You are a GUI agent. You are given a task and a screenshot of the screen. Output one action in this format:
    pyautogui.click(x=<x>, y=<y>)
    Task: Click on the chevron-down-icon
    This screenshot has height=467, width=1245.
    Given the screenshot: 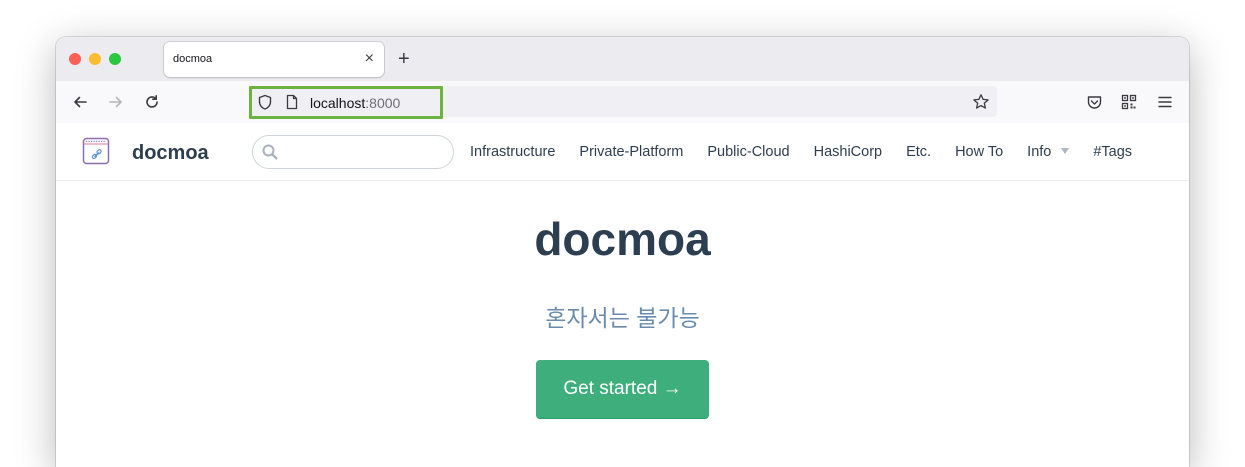 What is the action you would take?
    pyautogui.click(x=1065, y=151)
    